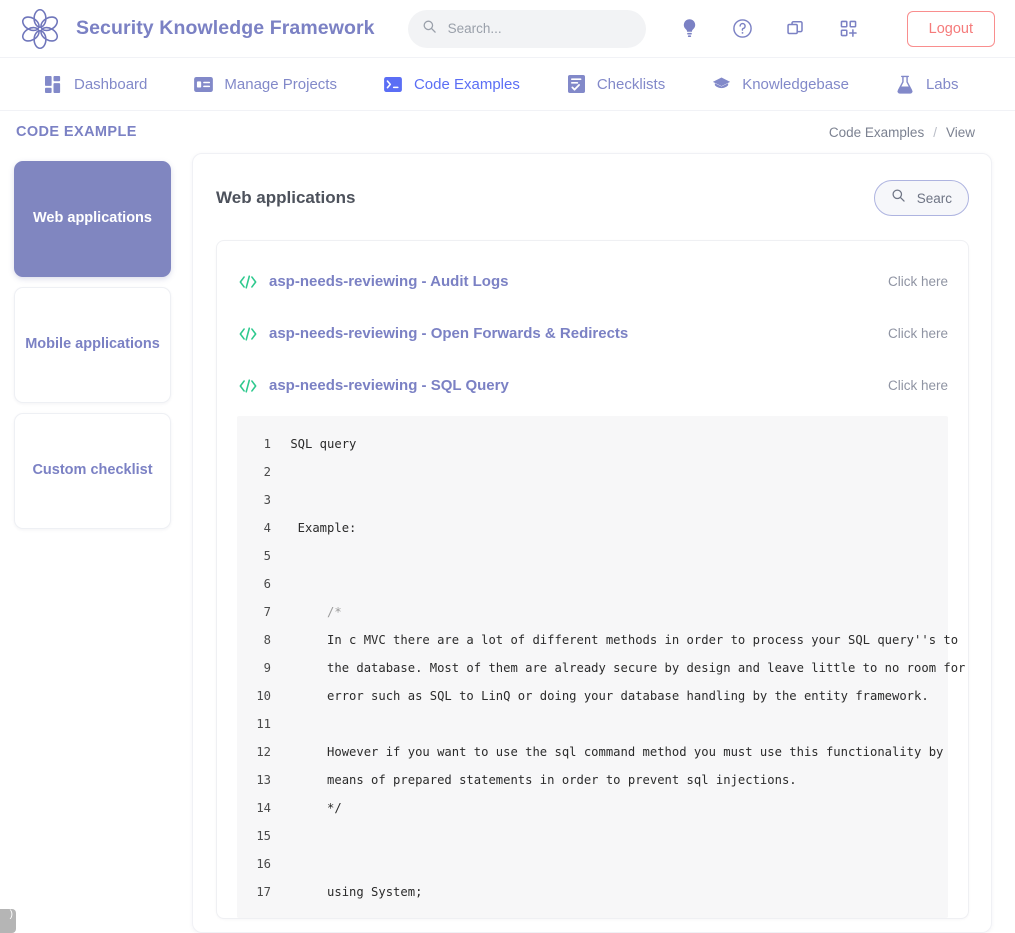 This screenshot has width=1015, height=933. I want to click on checklist-icon, so click(576, 84).